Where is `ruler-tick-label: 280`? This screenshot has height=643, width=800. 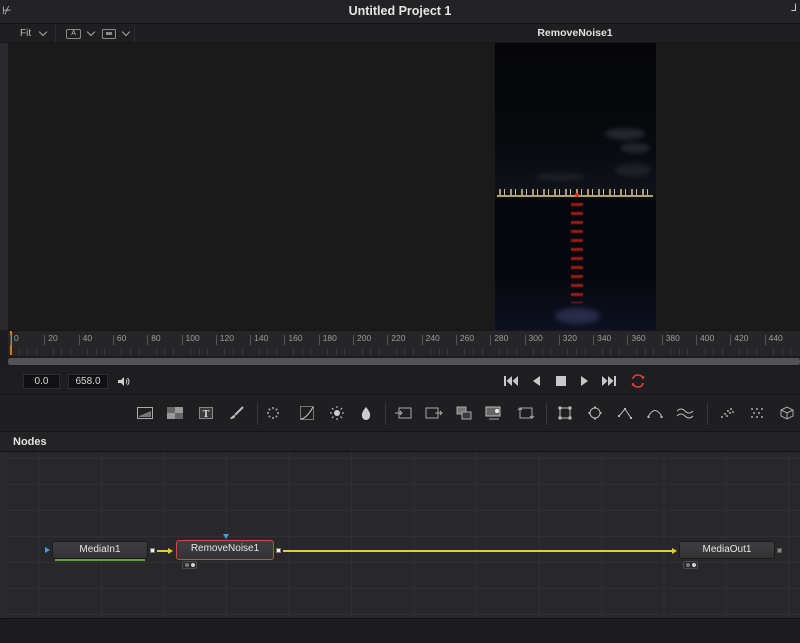
ruler-tick-label: 280 is located at coordinates (499, 339).